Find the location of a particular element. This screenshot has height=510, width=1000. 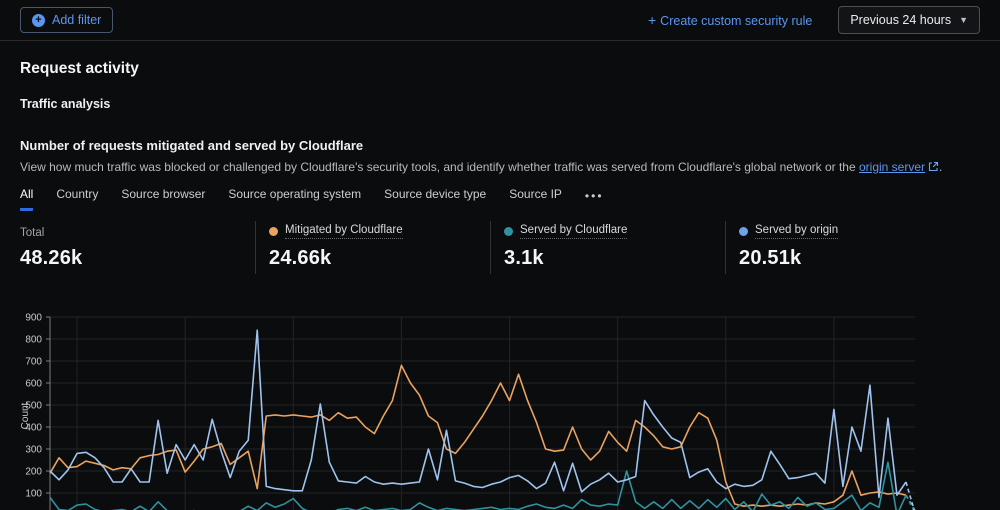

svg-text: 200 is located at coordinates (33, 472).